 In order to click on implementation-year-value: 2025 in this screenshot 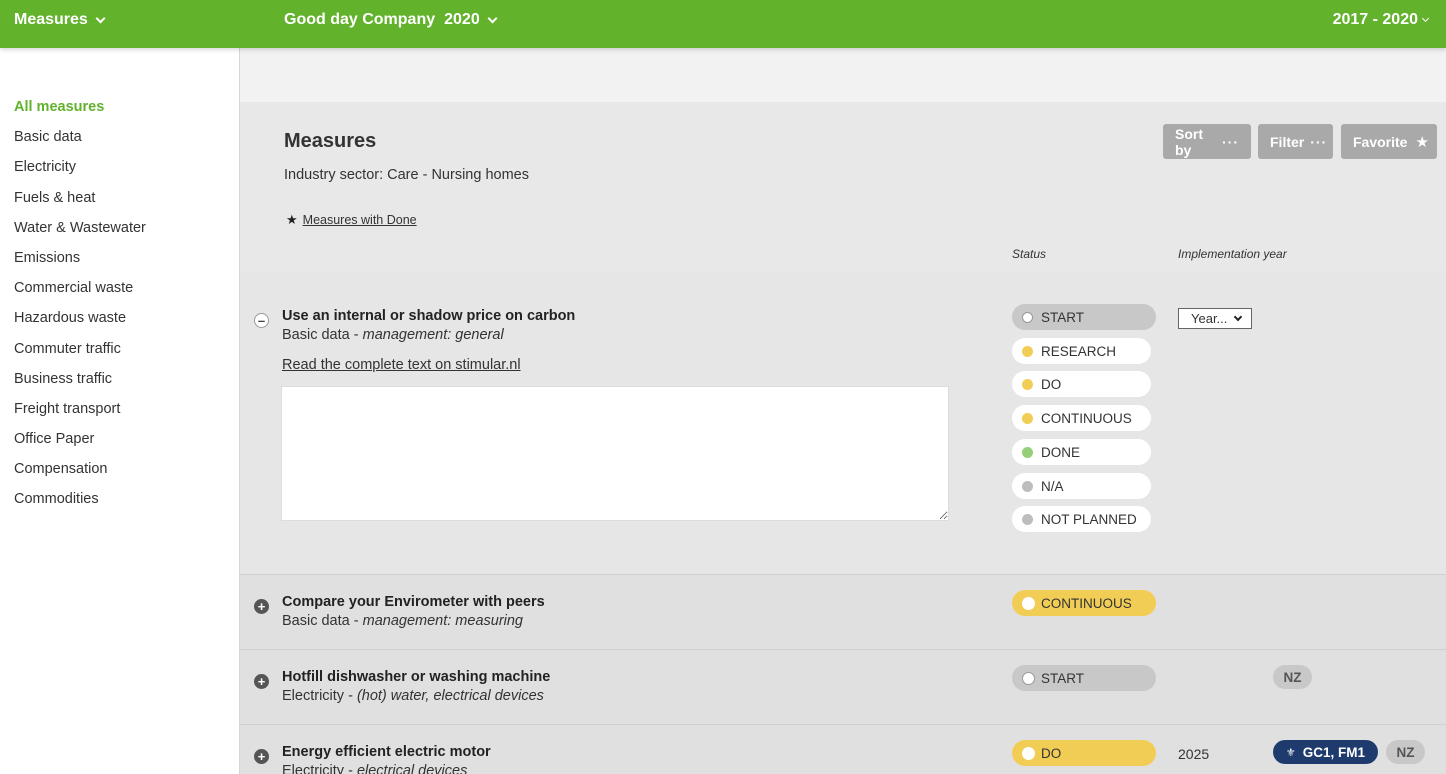, I will do `click(1194, 754)`.